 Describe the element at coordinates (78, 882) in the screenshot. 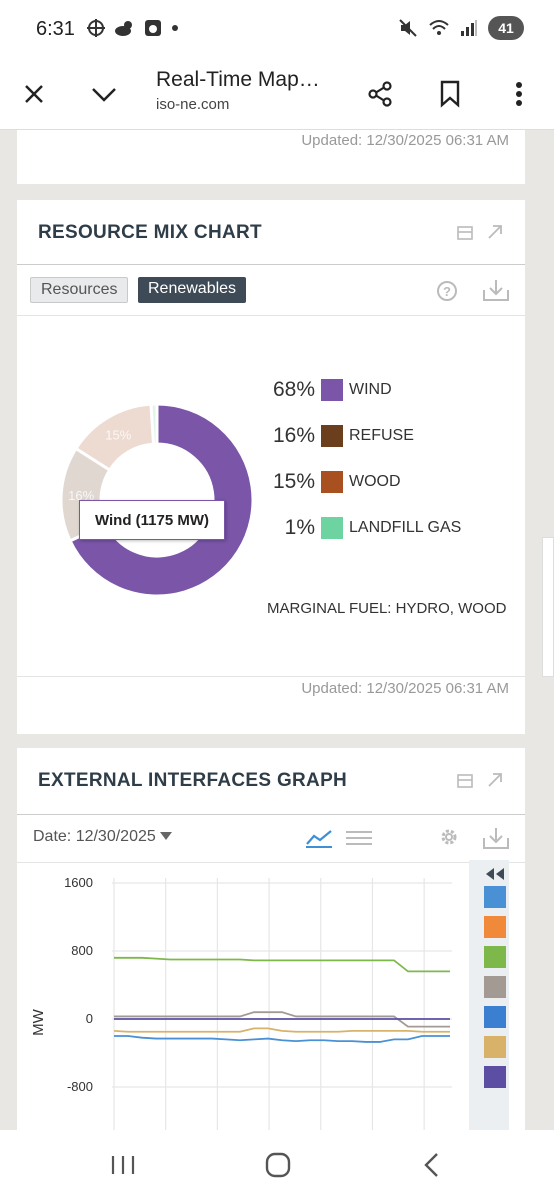

I see `y-tick-label: 1600` at that location.